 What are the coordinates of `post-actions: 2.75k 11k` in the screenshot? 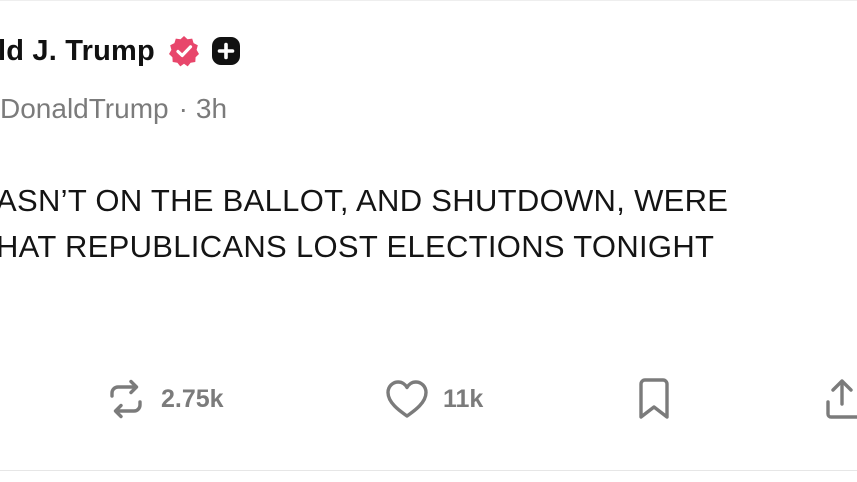 It's located at (428, 399).